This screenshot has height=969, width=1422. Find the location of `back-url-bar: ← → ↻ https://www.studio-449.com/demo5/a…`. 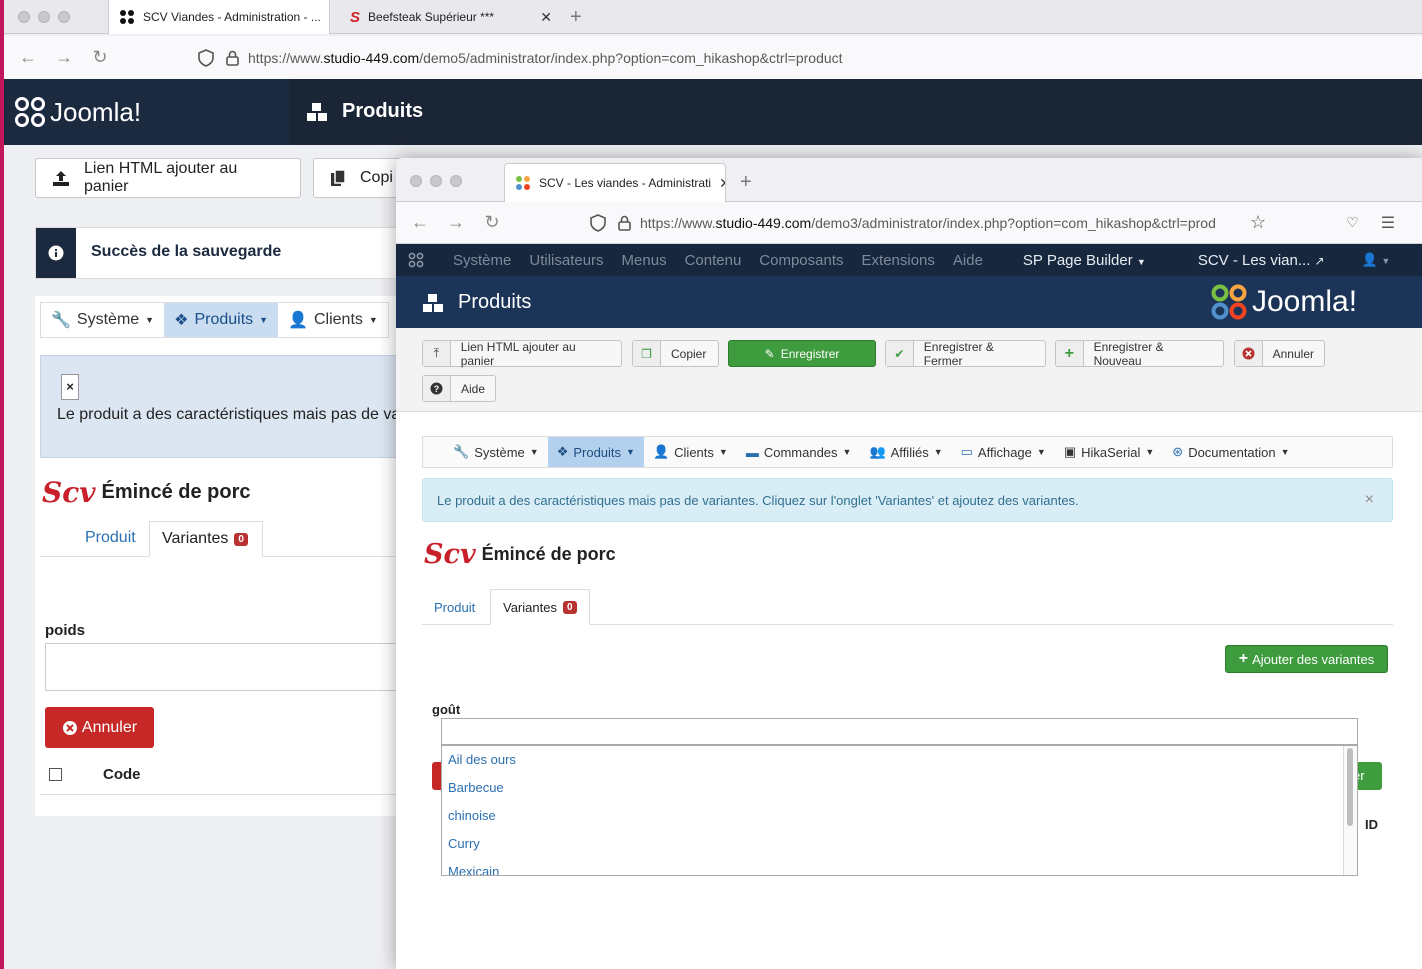

back-url-bar: ← → ↻ https://www.studio-449.com/demo5/a… is located at coordinates (713, 58).